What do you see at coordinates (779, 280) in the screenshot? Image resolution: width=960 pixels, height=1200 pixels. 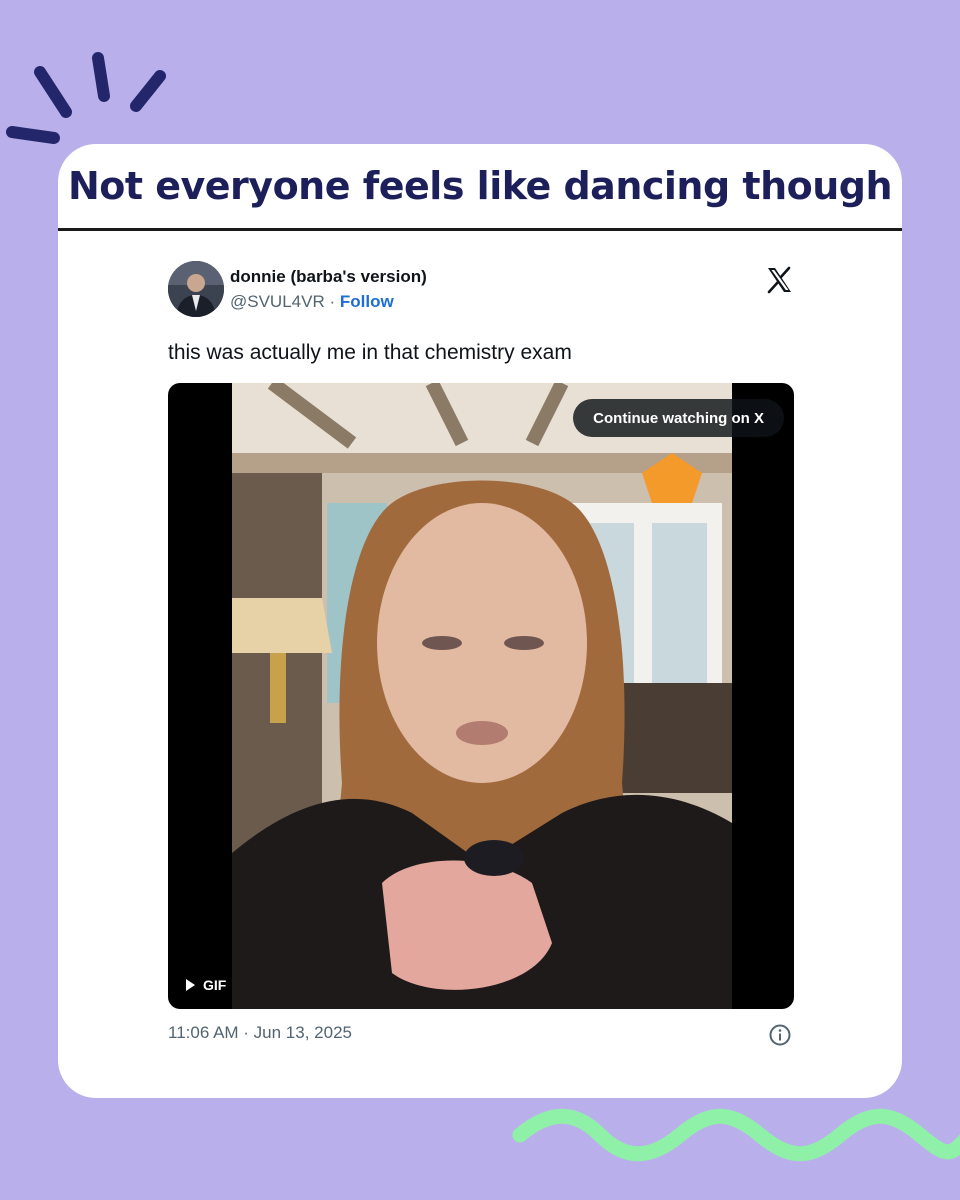 I see `x-logo-icon` at bounding box center [779, 280].